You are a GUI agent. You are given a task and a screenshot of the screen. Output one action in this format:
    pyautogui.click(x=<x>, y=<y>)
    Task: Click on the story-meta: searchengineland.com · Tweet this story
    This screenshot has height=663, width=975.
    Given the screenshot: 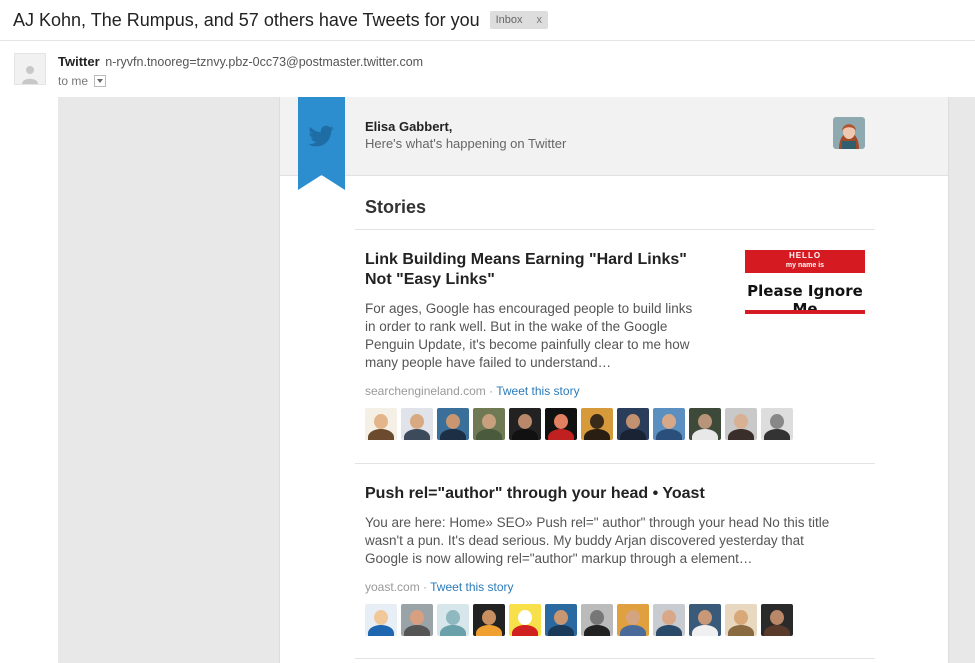 What is the action you would take?
    pyautogui.click(x=472, y=391)
    